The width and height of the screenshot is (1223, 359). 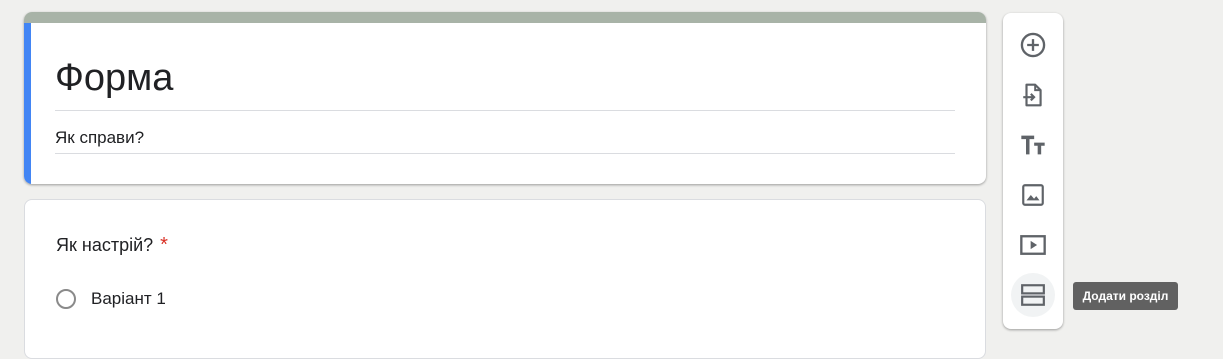 What do you see at coordinates (164, 245) in the screenshot?
I see `required-asterisk: *` at bounding box center [164, 245].